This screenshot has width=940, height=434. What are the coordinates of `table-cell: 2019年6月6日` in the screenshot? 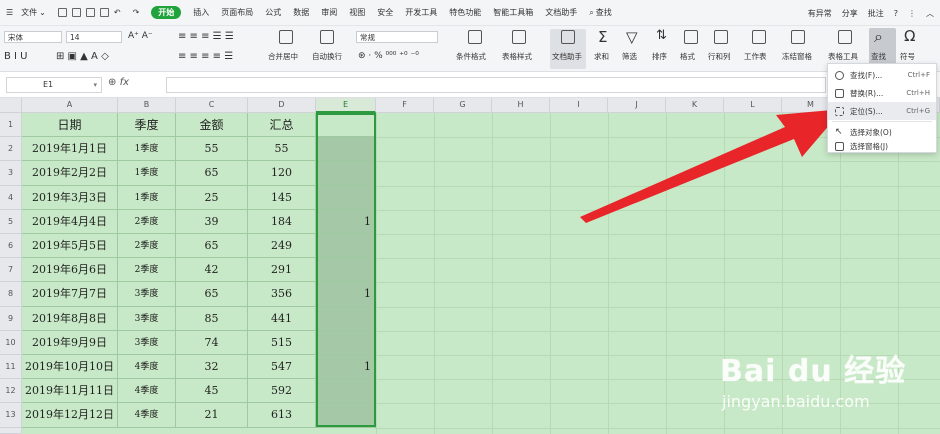 It's located at (70, 270).